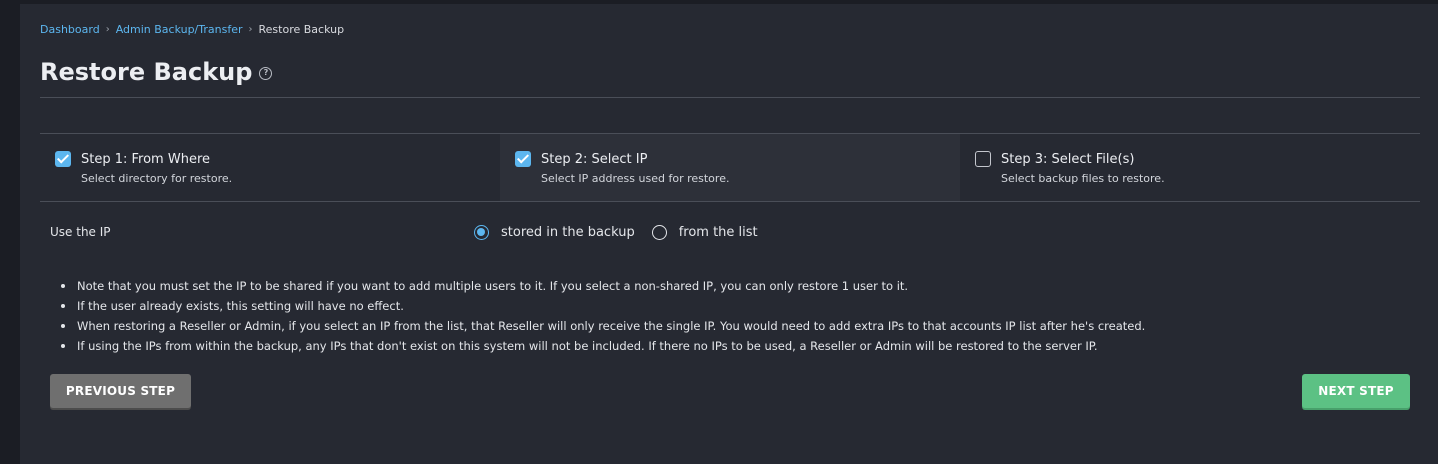 The image size is (1438, 464). I want to click on step-3-checkbox, so click(983, 159).